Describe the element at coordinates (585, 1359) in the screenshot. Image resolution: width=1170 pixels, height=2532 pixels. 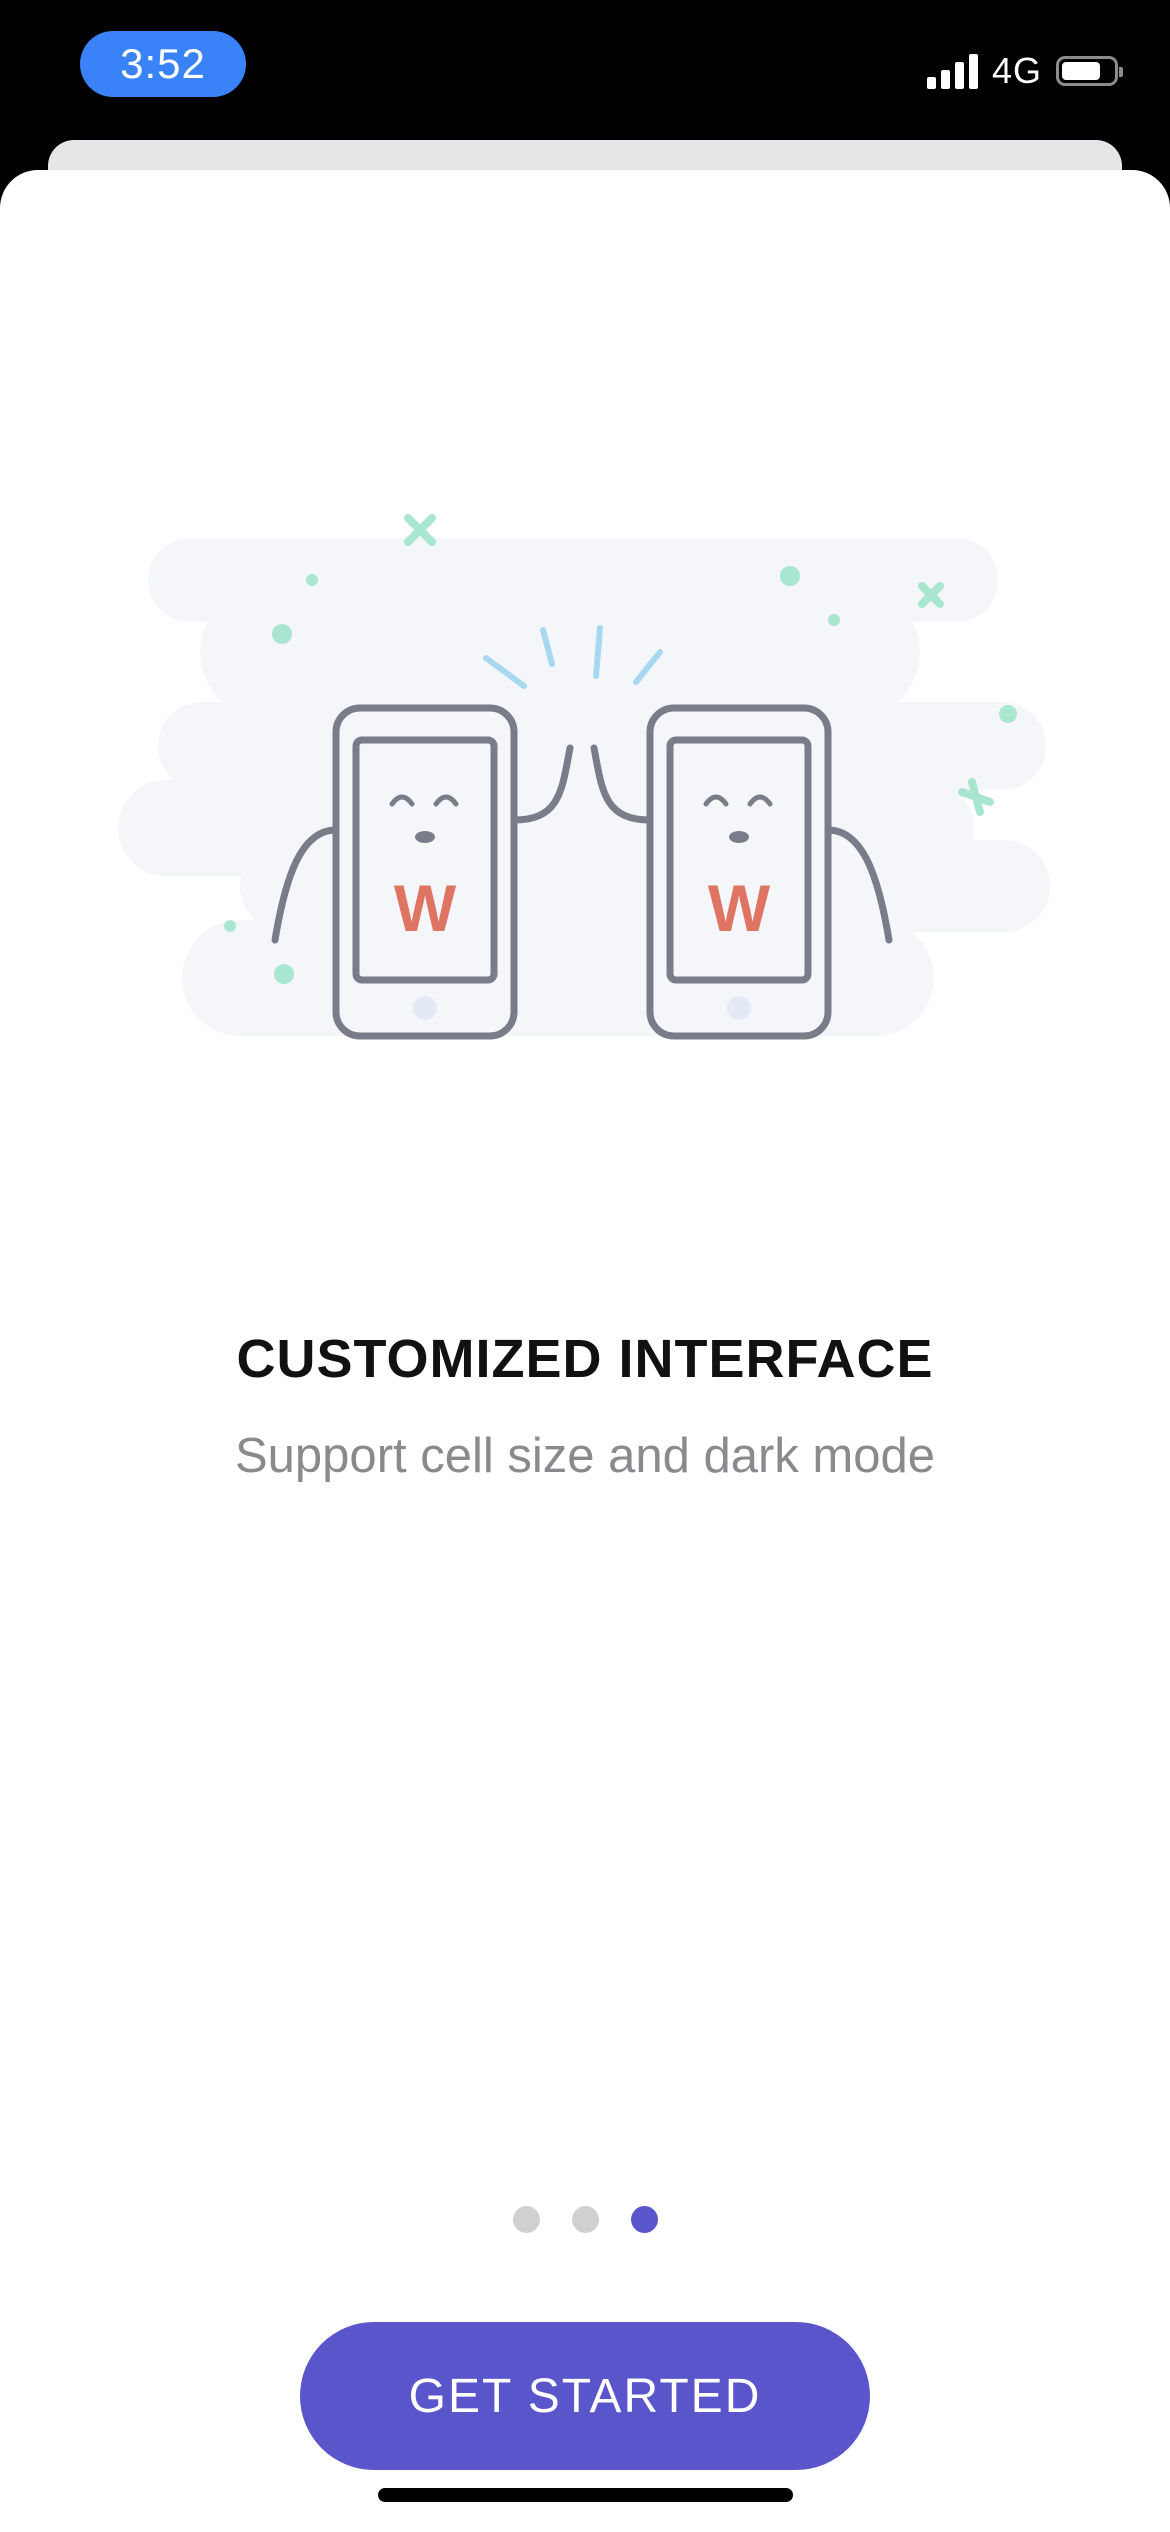
I see `onboarding-title: CUSTOMIZED INTERFACE` at that location.